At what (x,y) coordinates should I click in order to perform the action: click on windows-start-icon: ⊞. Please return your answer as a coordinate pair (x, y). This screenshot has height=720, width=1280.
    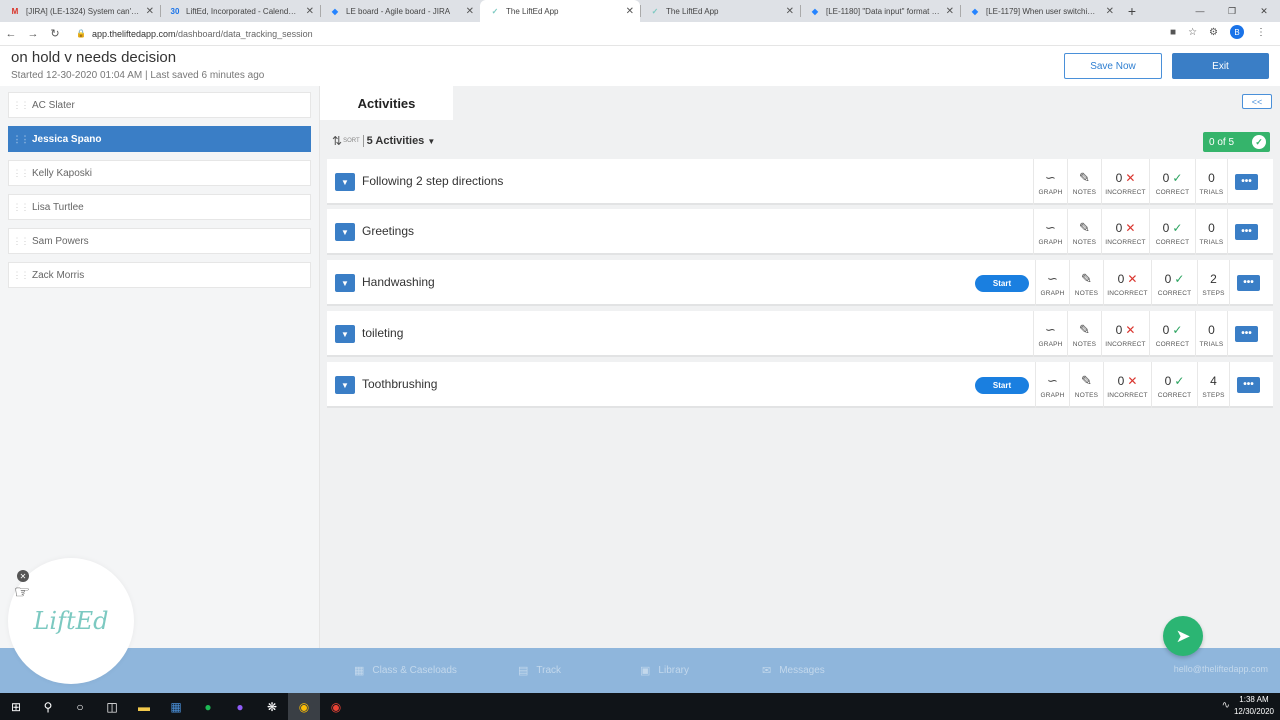
    Looking at the image, I should click on (16, 706).